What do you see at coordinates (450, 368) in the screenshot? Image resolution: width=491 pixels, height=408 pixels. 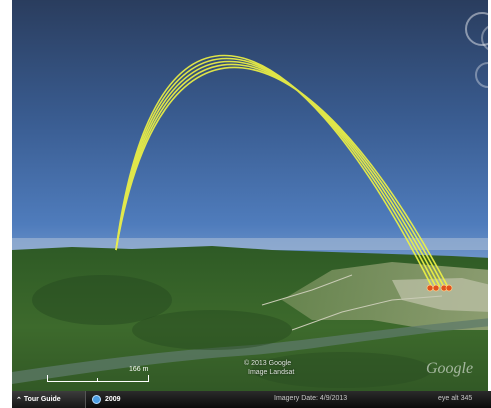 I see `google-logo: Google` at bounding box center [450, 368].